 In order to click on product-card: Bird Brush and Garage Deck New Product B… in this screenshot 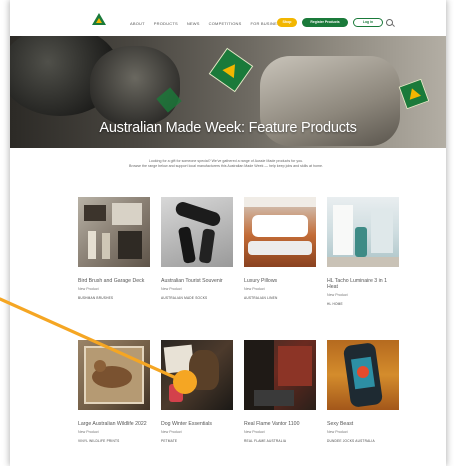, I will do `click(114, 248)`.